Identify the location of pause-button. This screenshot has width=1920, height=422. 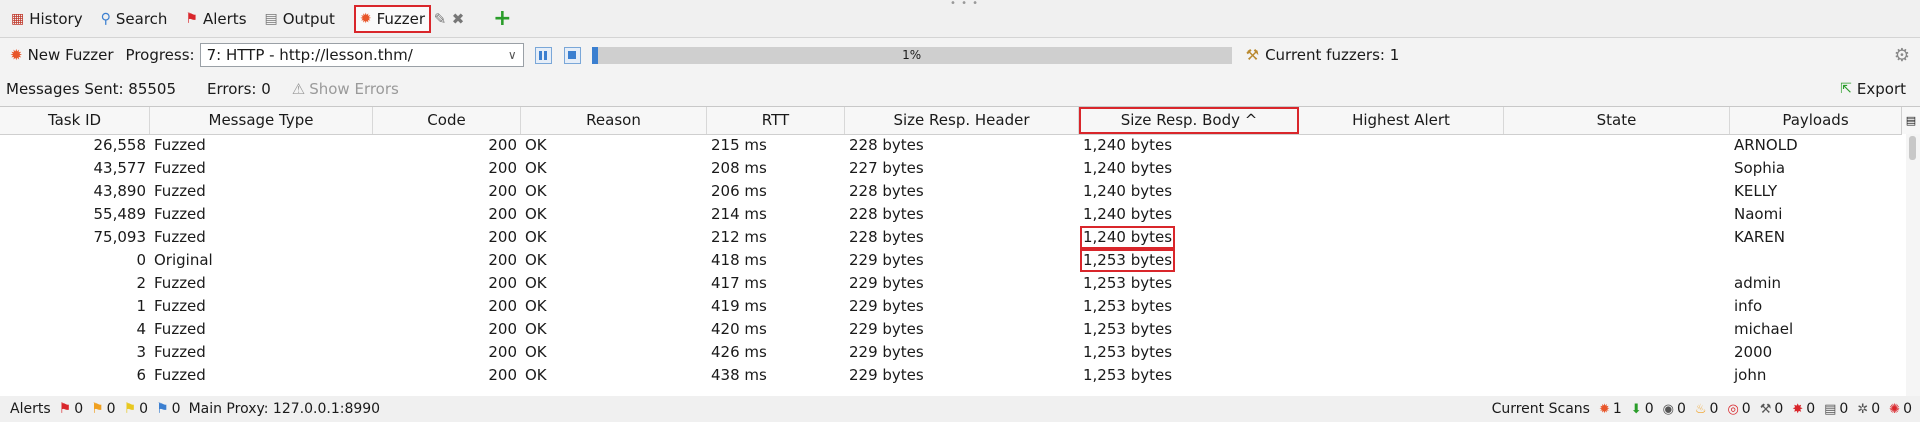
(543, 55).